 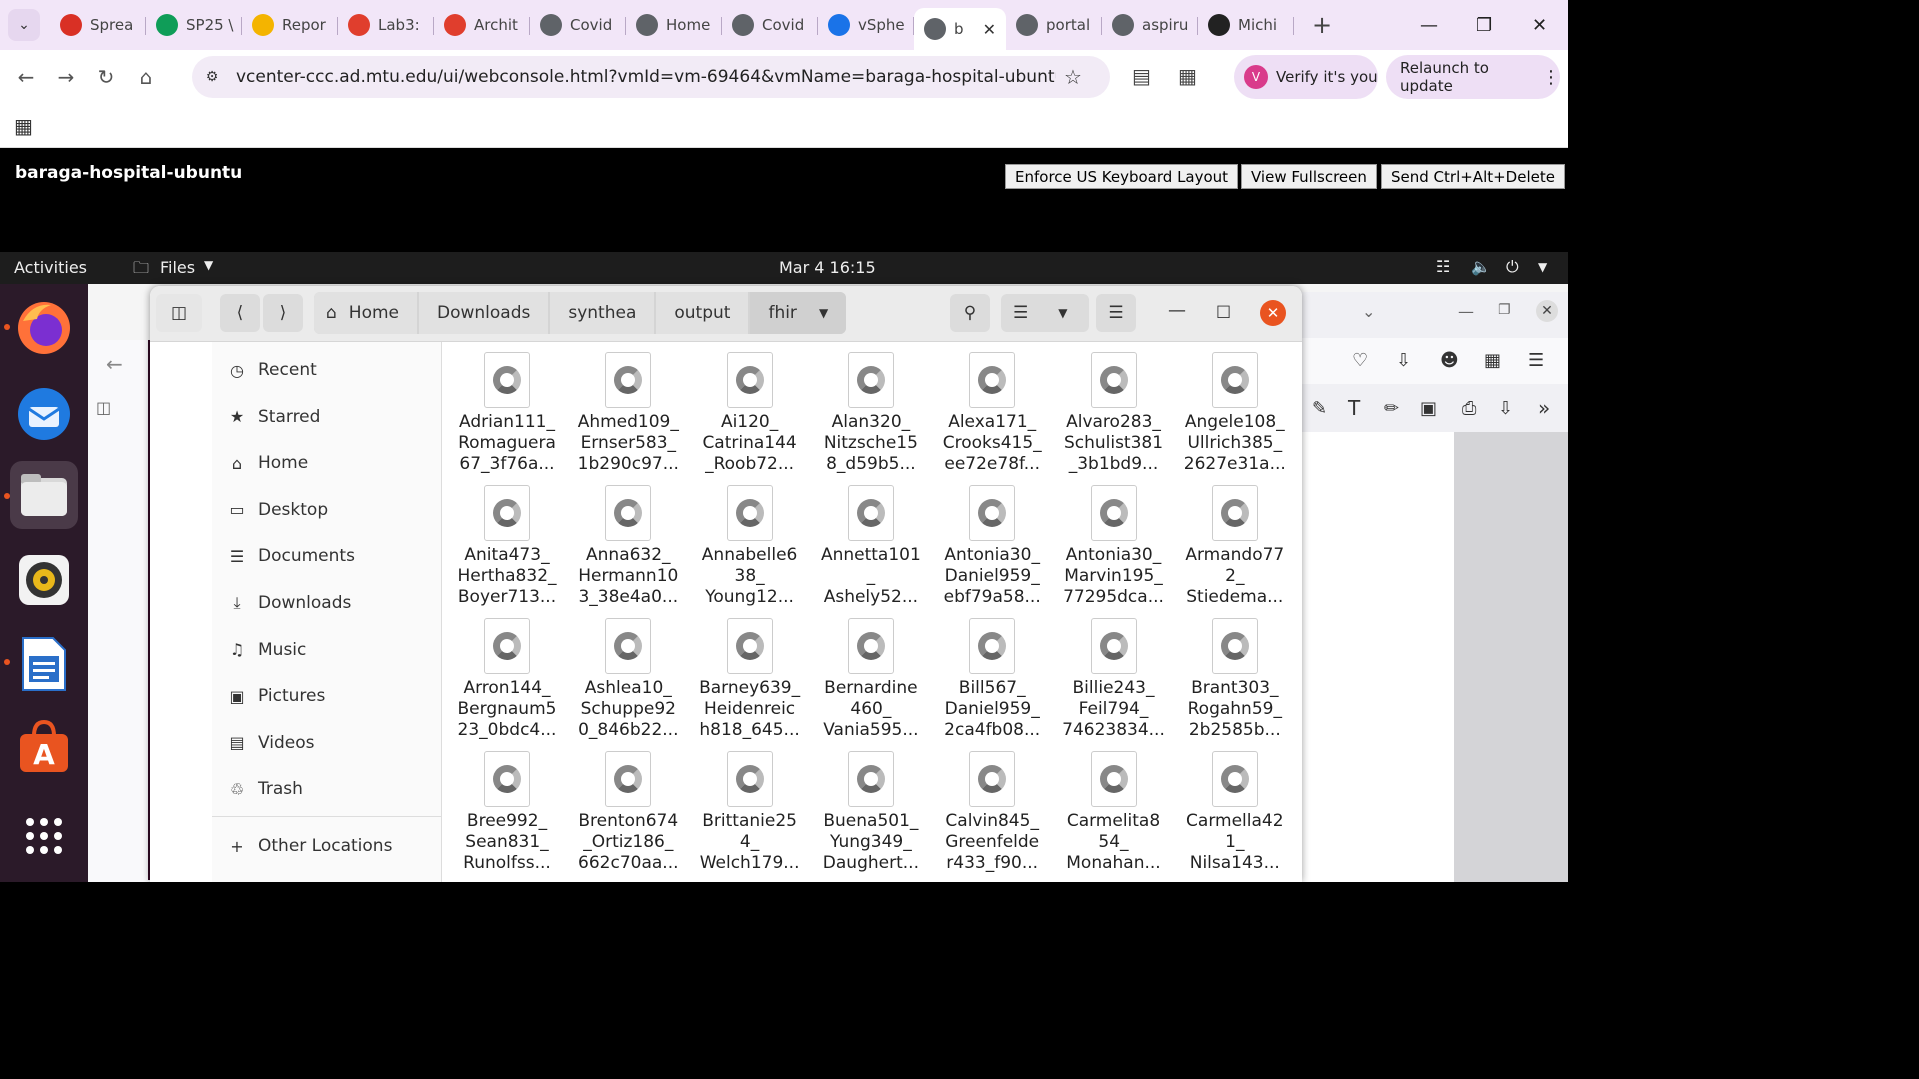 What do you see at coordinates (1122, 176) in the screenshot?
I see `enforce-keyboard-button: Enforce US Keyboard Layout` at bounding box center [1122, 176].